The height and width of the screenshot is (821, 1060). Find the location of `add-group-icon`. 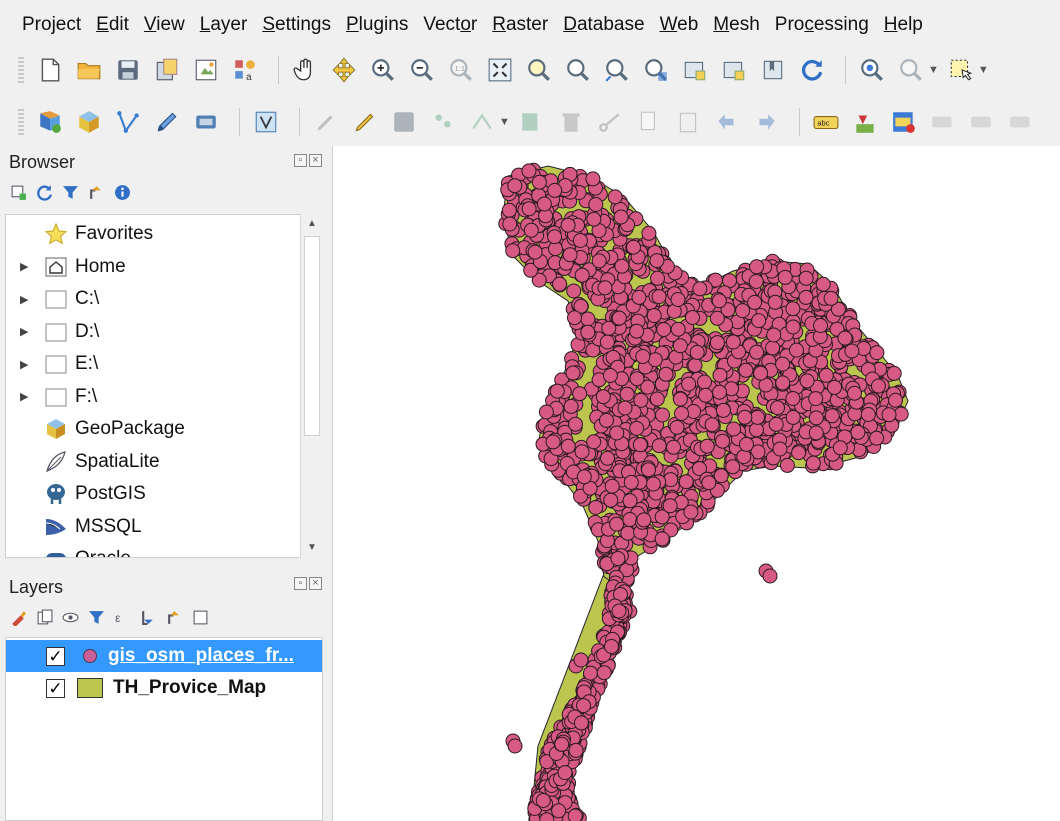

add-group-icon is located at coordinates (44, 617).